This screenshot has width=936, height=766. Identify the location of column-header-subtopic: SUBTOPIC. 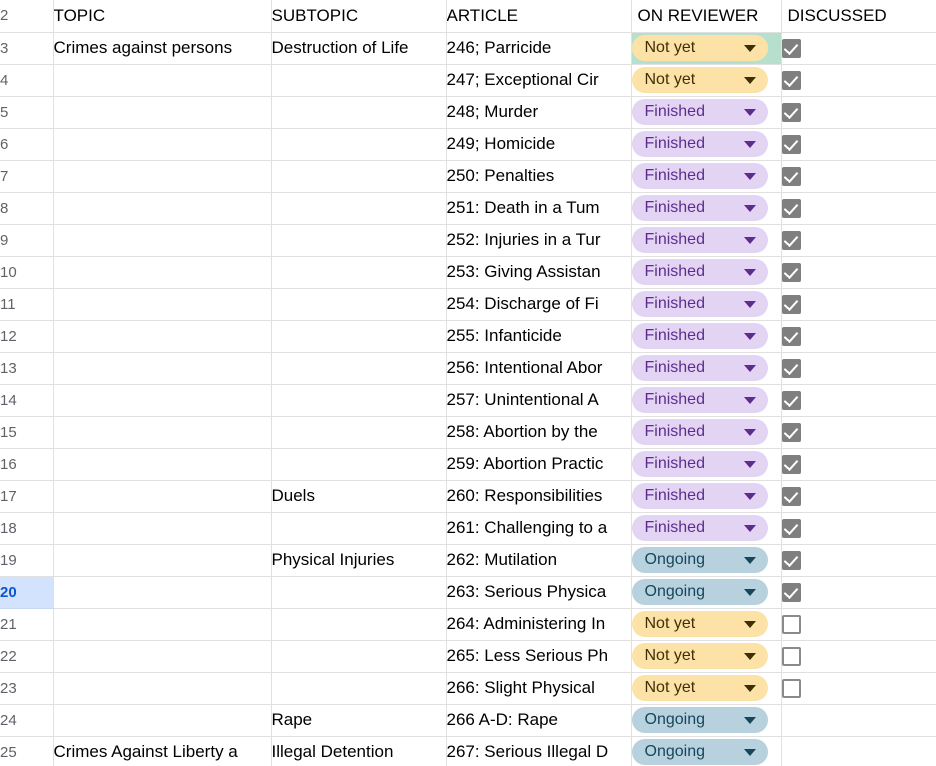
(359, 16).